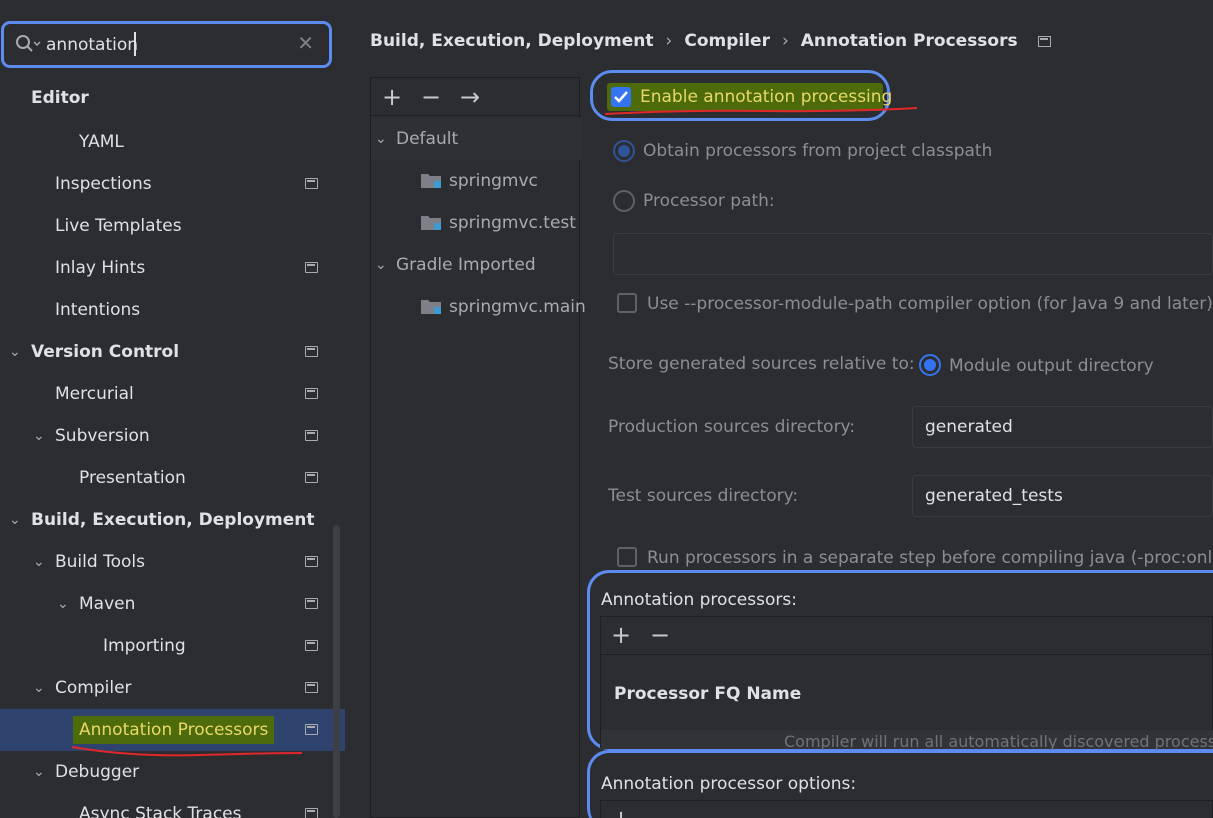 This screenshot has width=1213, height=818. What do you see at coordinates (470, 97) in the screenshot?
I see `move-module-button: →` at bounding box center [470, 97].